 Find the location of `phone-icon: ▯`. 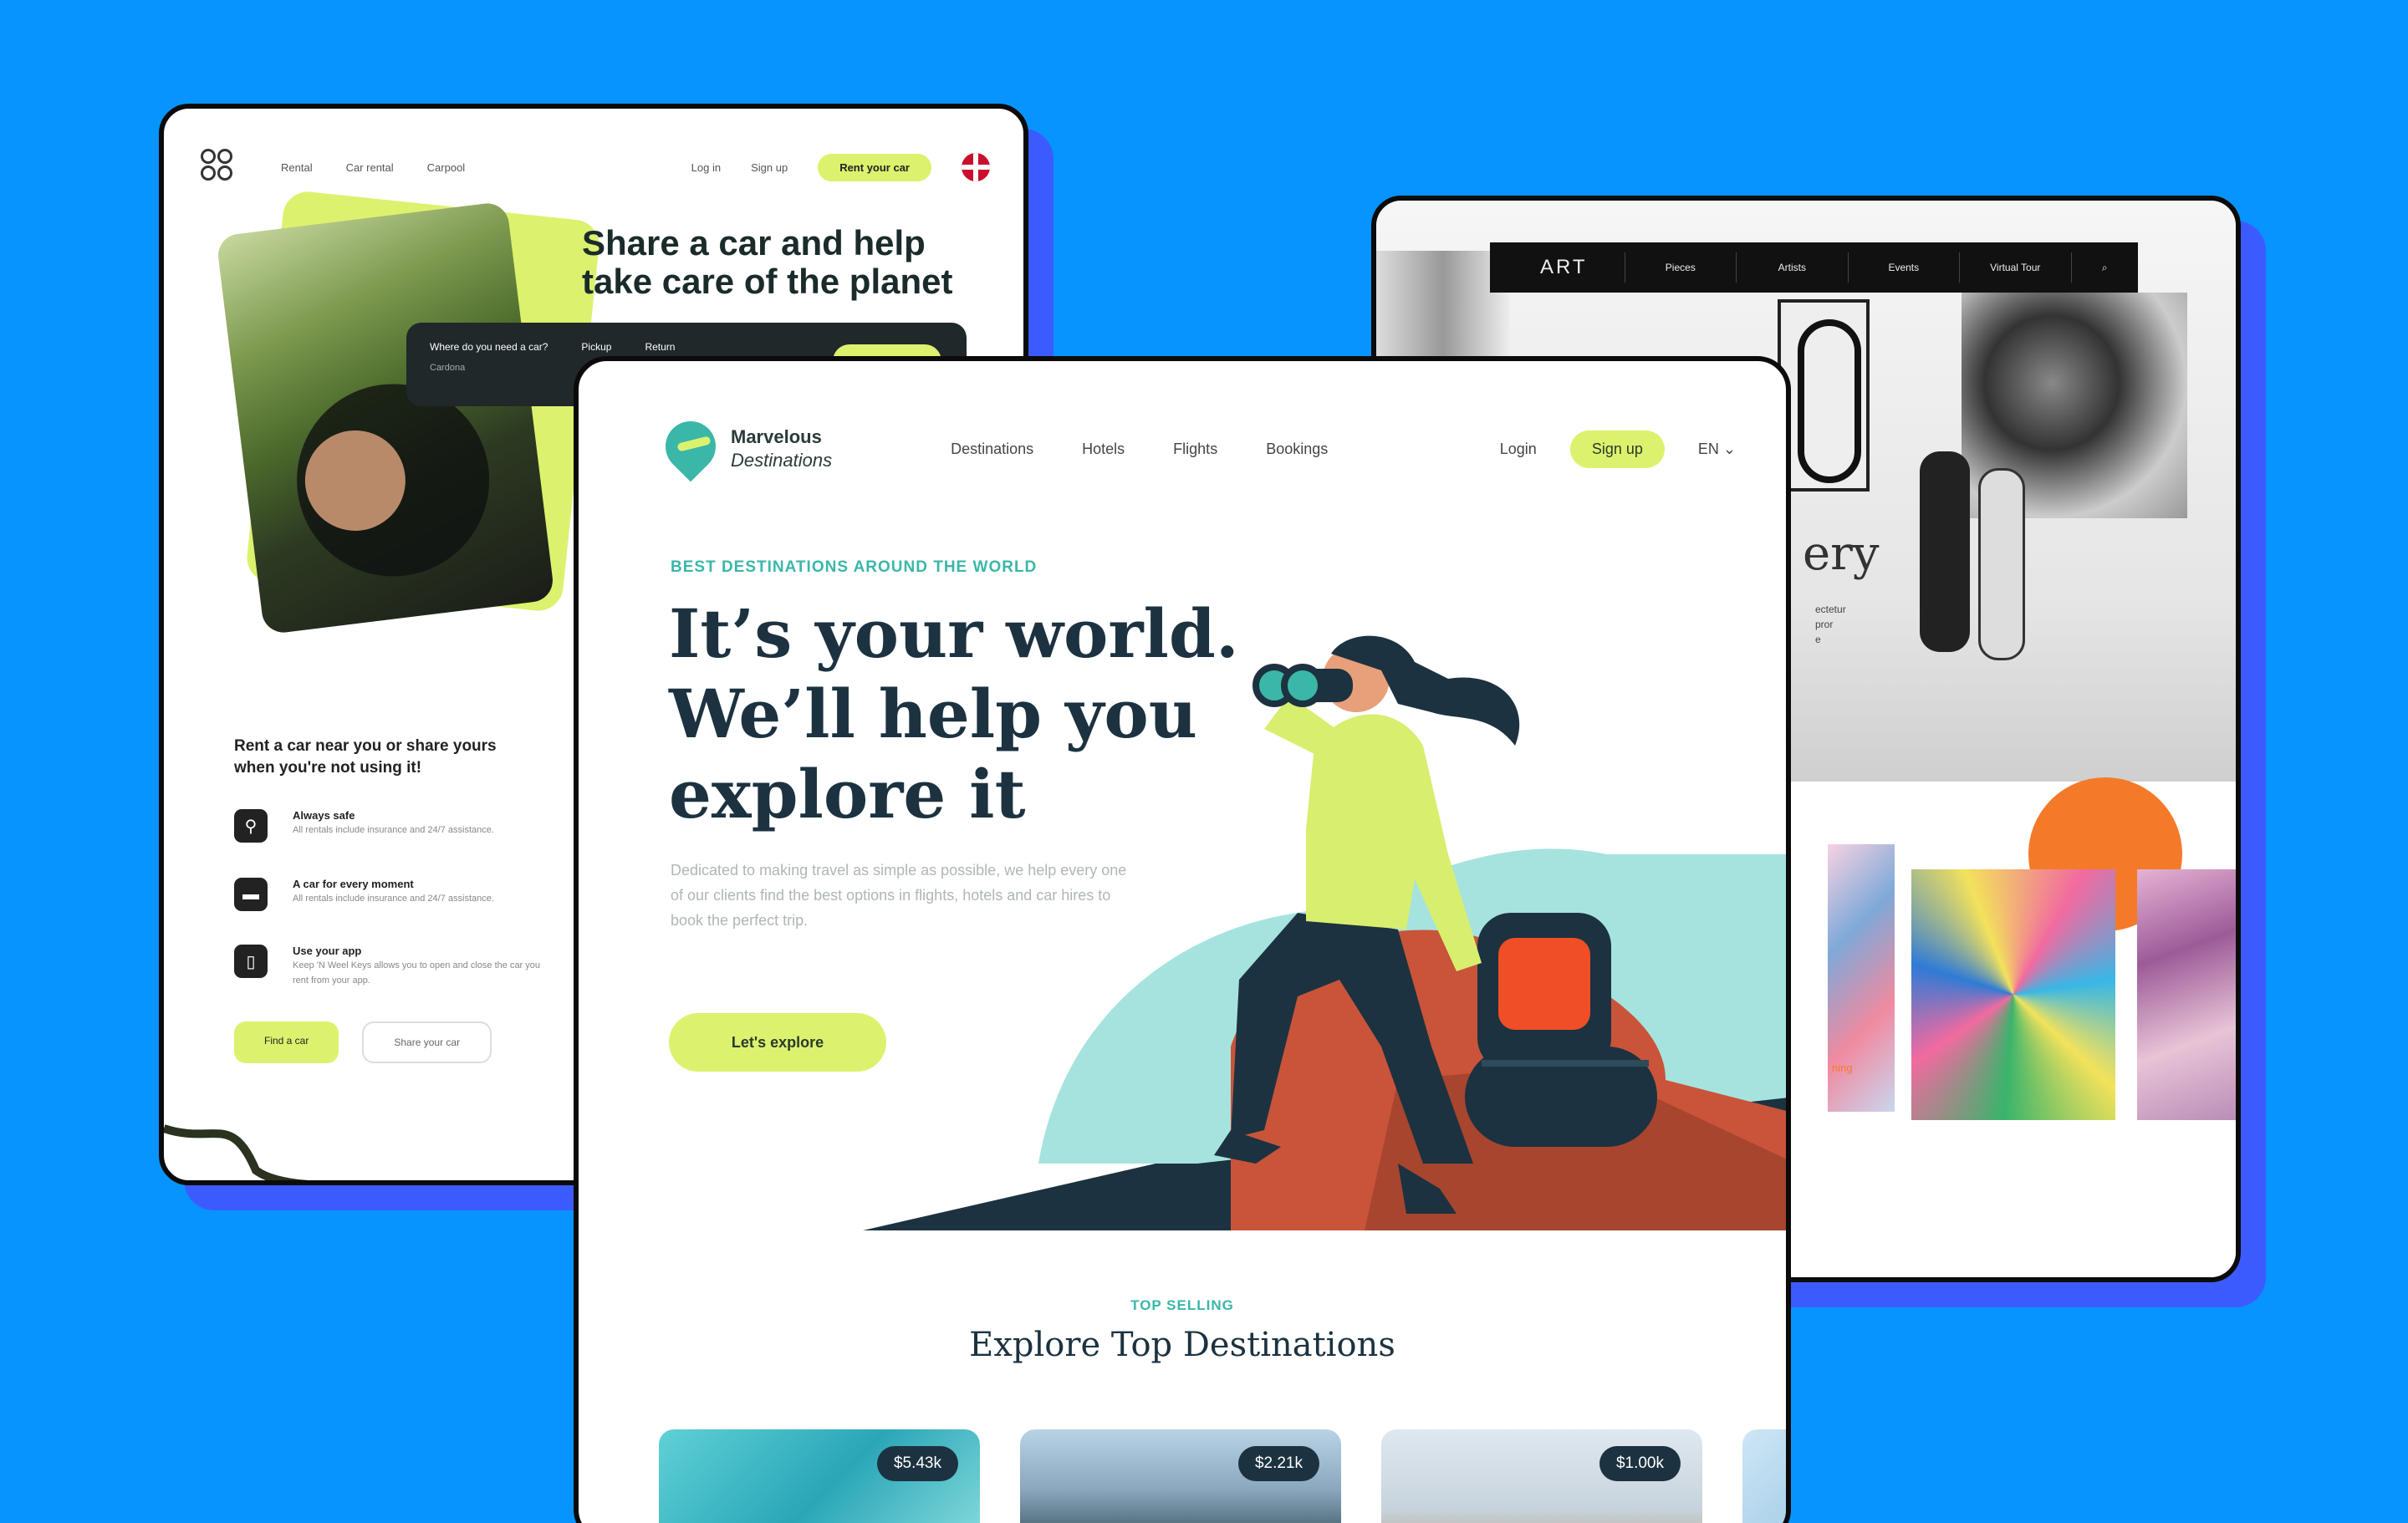

phone-icon: ▯ is located at coordinates (251, 962).